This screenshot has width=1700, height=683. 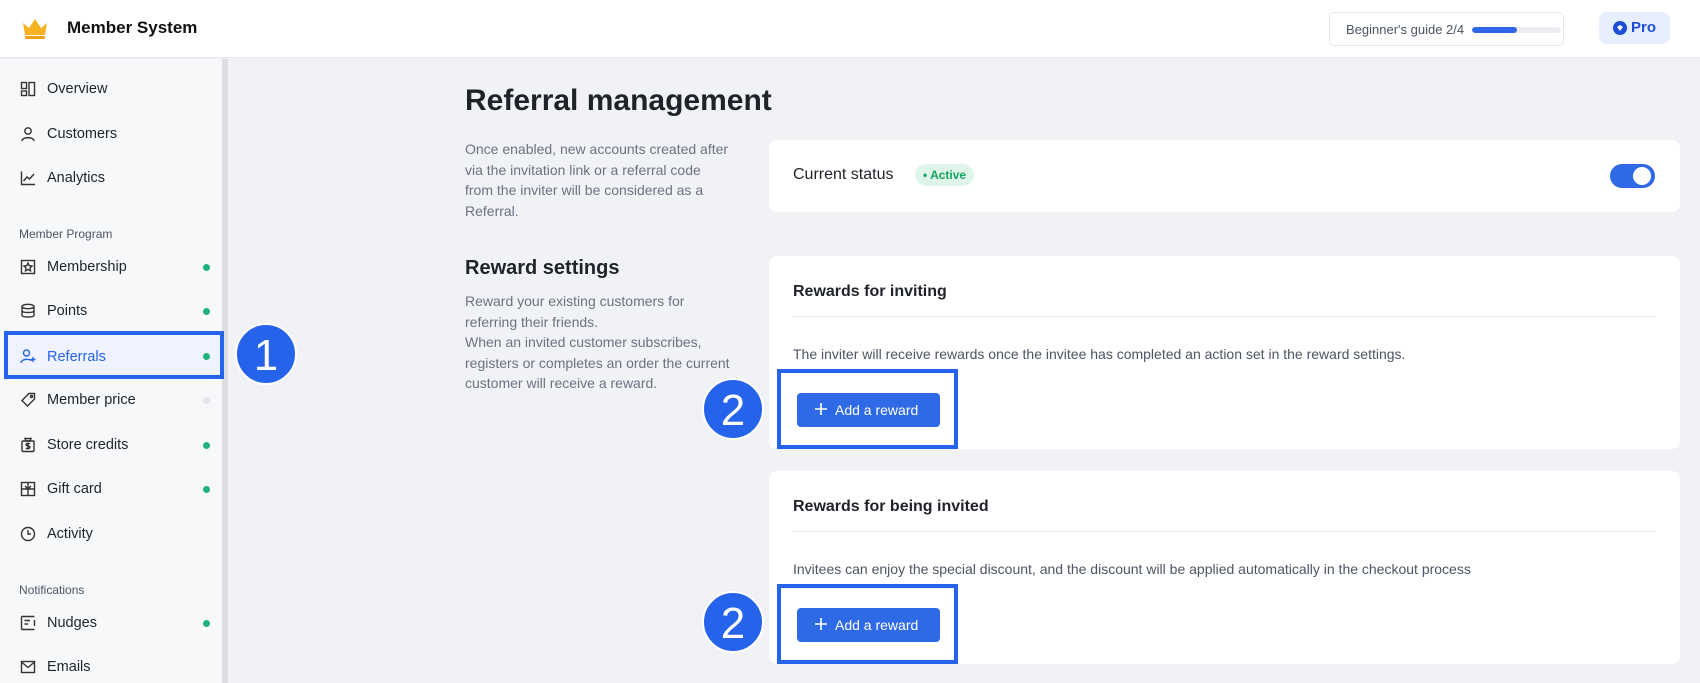 I want to click on sidebar-item-member-price: Member price, so click(x=114, y=400).